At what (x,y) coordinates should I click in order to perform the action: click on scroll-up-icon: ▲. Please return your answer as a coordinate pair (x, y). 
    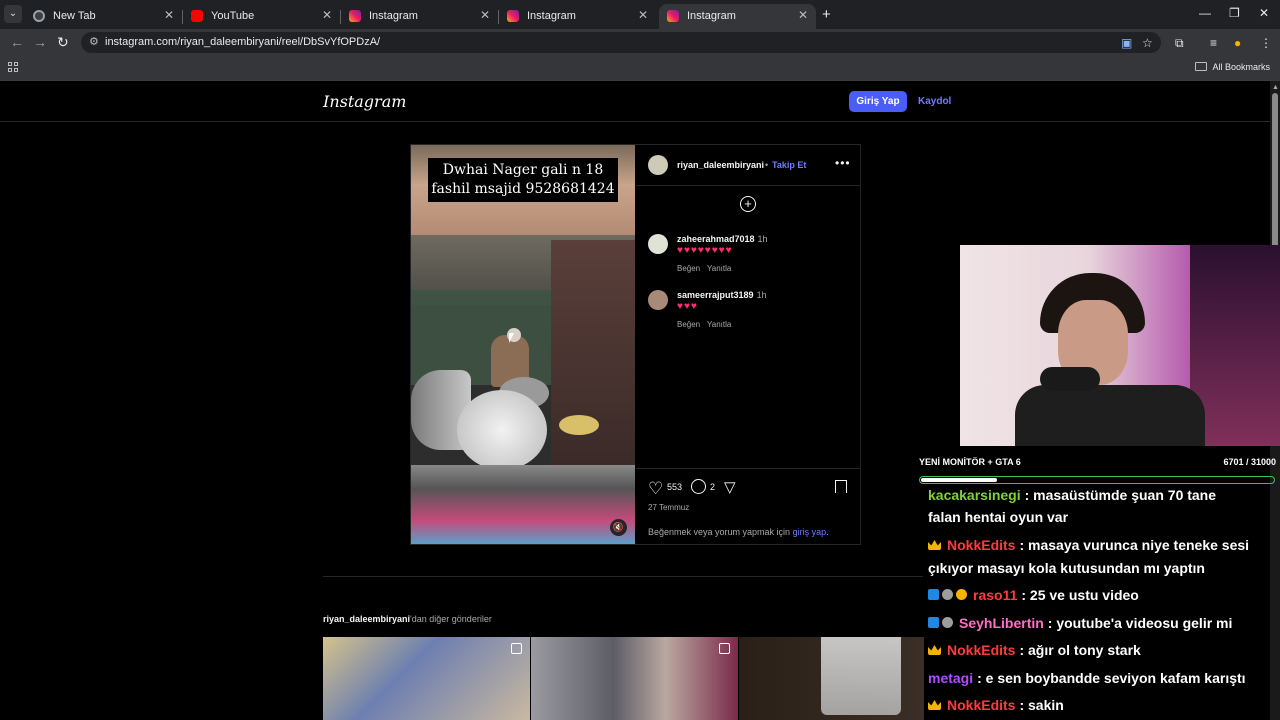
    Looking at the image, I should click on (1275, 87).